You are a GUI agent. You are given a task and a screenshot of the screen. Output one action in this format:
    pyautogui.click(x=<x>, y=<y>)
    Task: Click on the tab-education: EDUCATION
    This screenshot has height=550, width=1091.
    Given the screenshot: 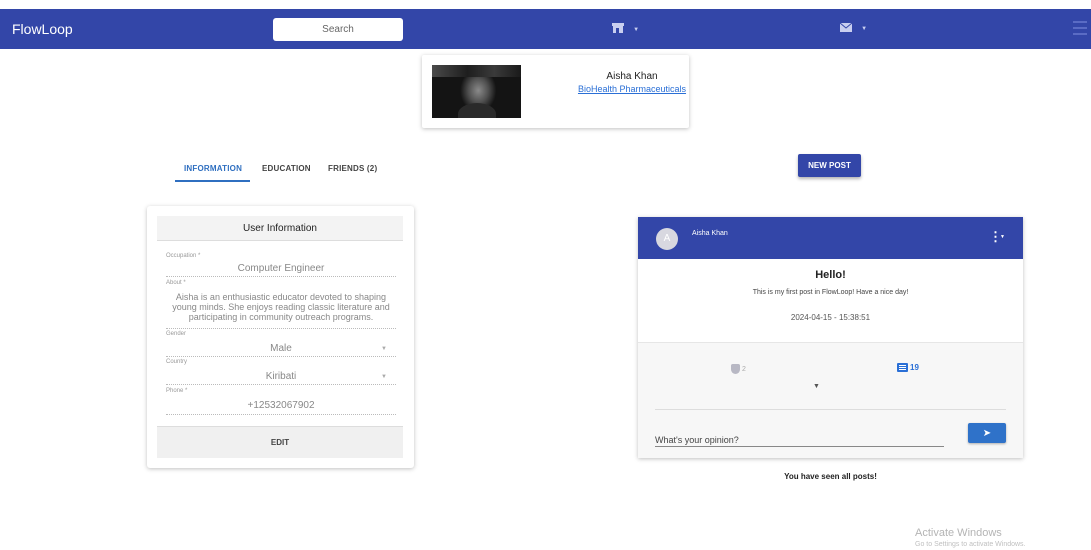 What is the action you would take?
    pyautogui.click(x=286, y=168)
    